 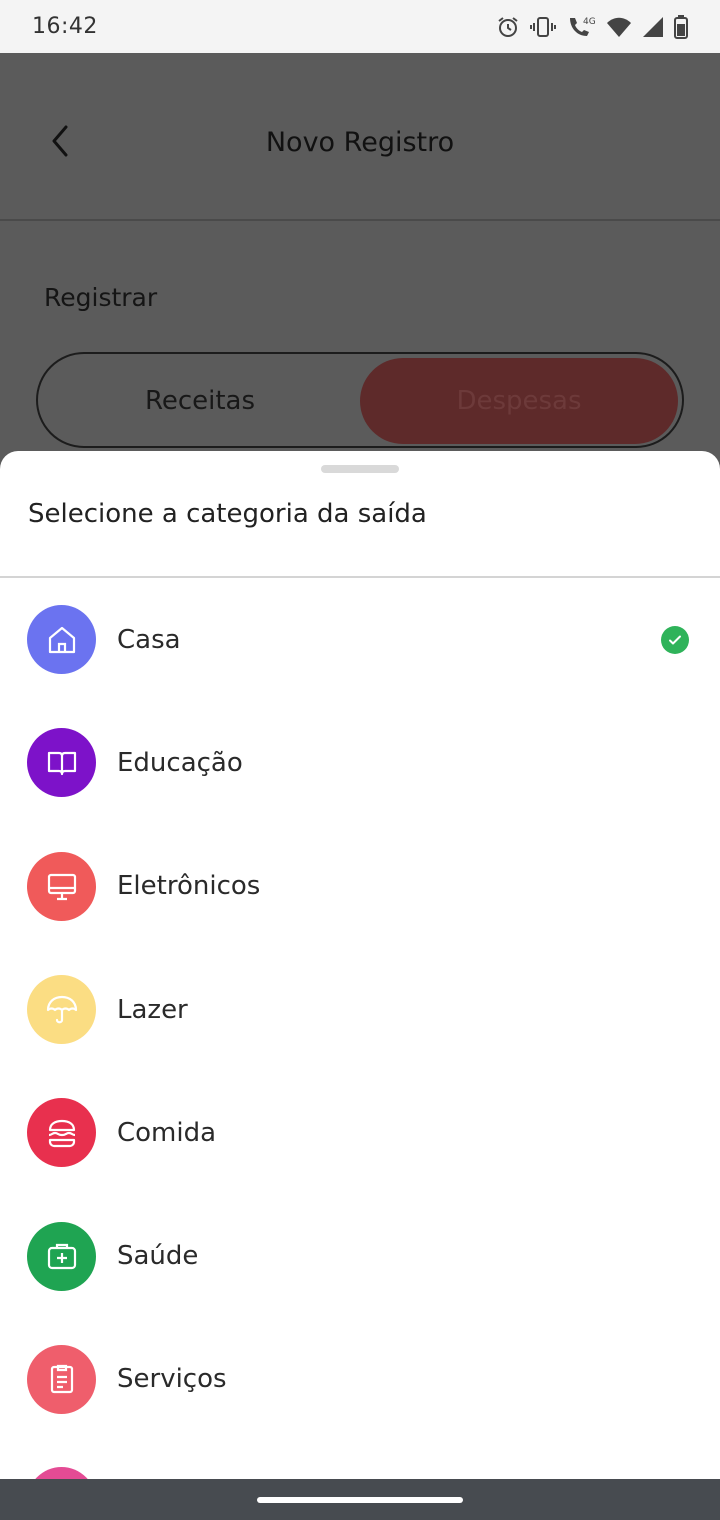 I want to click on category-label: Casa, so click(x=149, y=639).